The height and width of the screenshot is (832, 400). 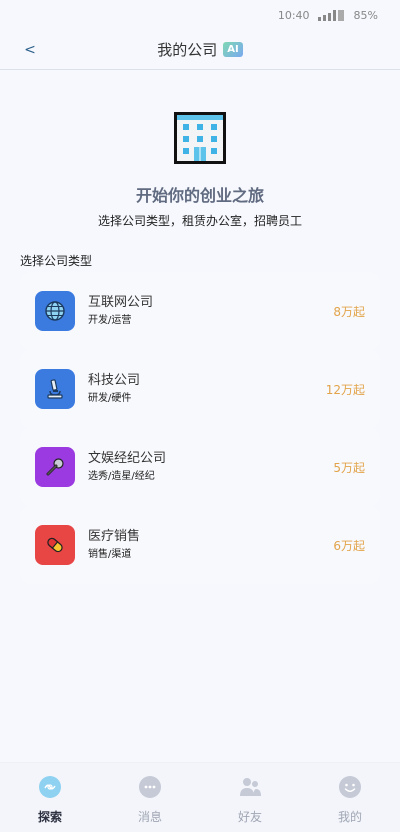 I want to click on message-icon, so click(x=150, y=787).